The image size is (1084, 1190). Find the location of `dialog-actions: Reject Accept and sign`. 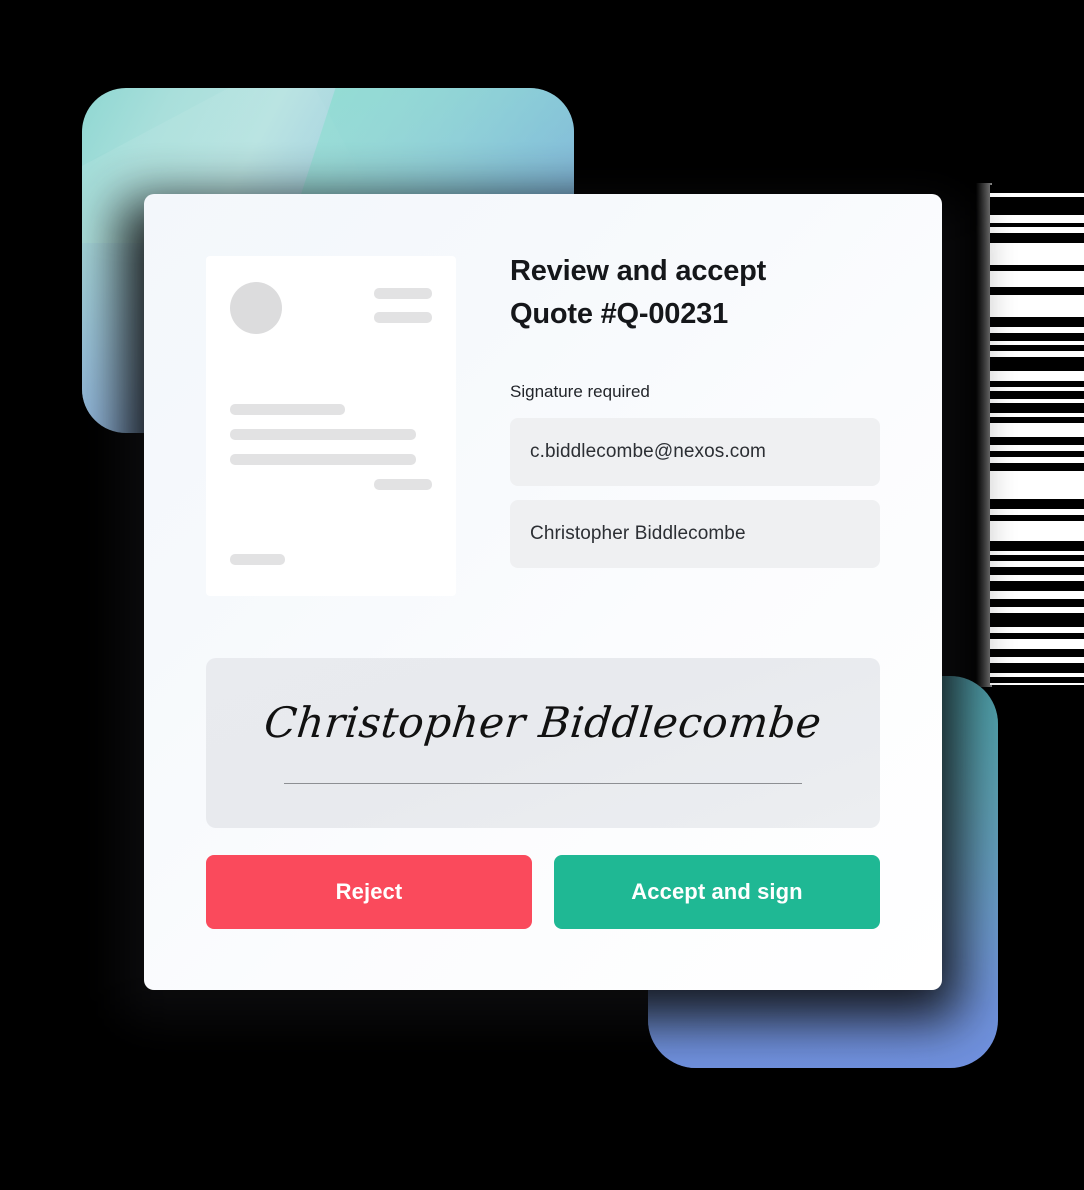

dialog-actions: Reject Accept and sign is located at coordinates (543, 892).